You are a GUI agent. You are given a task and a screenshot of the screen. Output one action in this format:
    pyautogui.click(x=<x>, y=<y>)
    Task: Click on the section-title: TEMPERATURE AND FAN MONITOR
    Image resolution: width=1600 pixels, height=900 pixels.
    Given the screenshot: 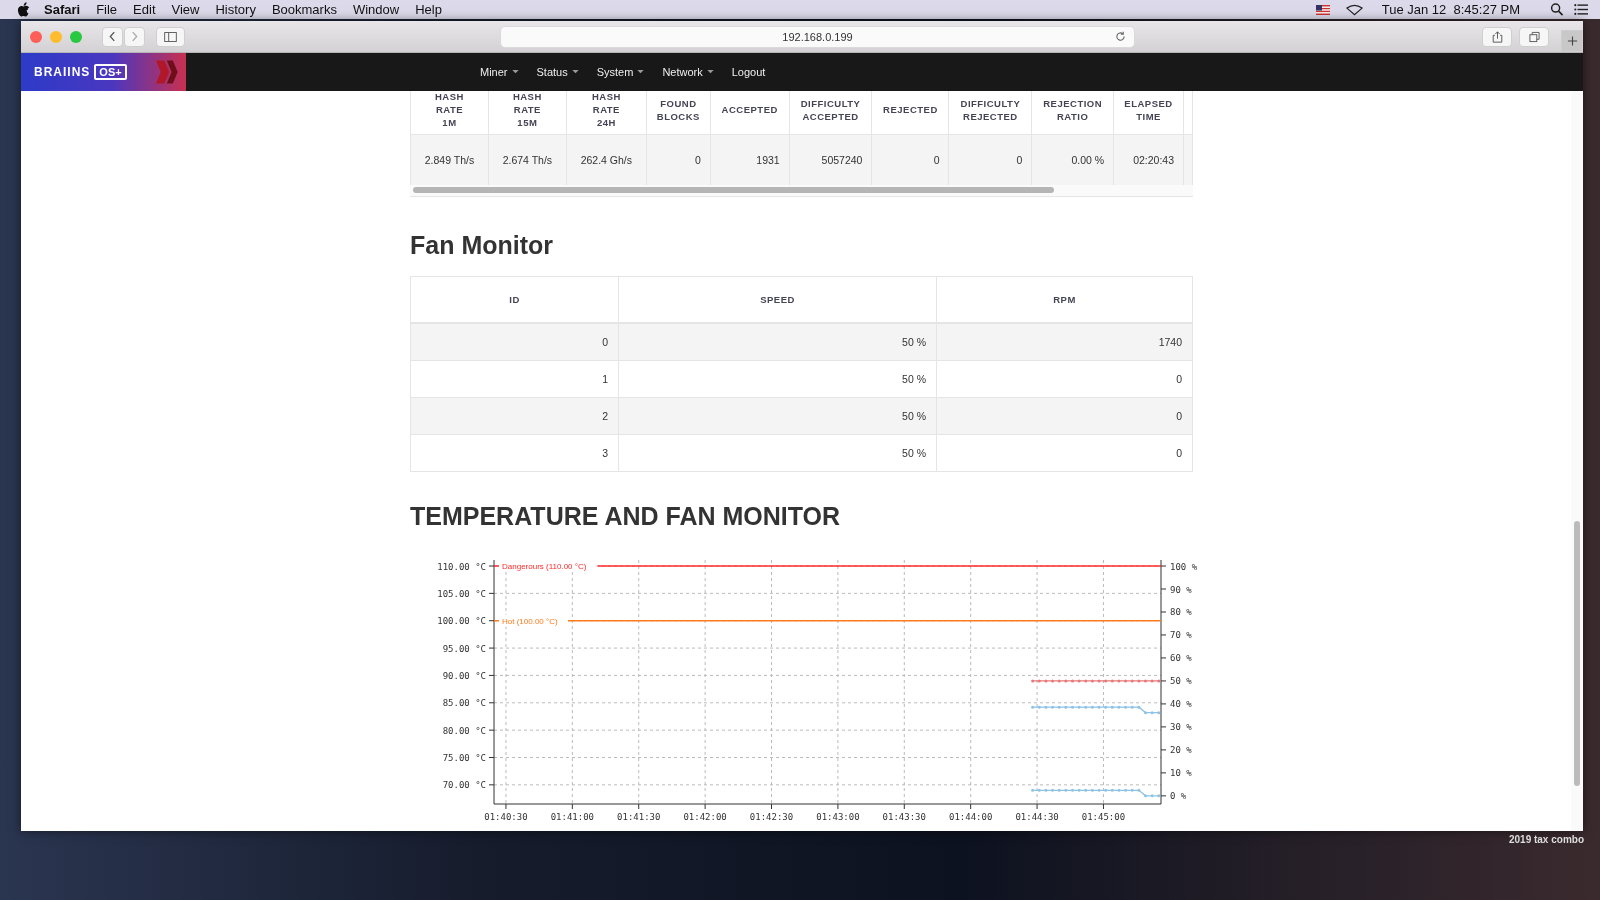 What is the action you would take?
    pyautogui.click(x=626, y=516)
    